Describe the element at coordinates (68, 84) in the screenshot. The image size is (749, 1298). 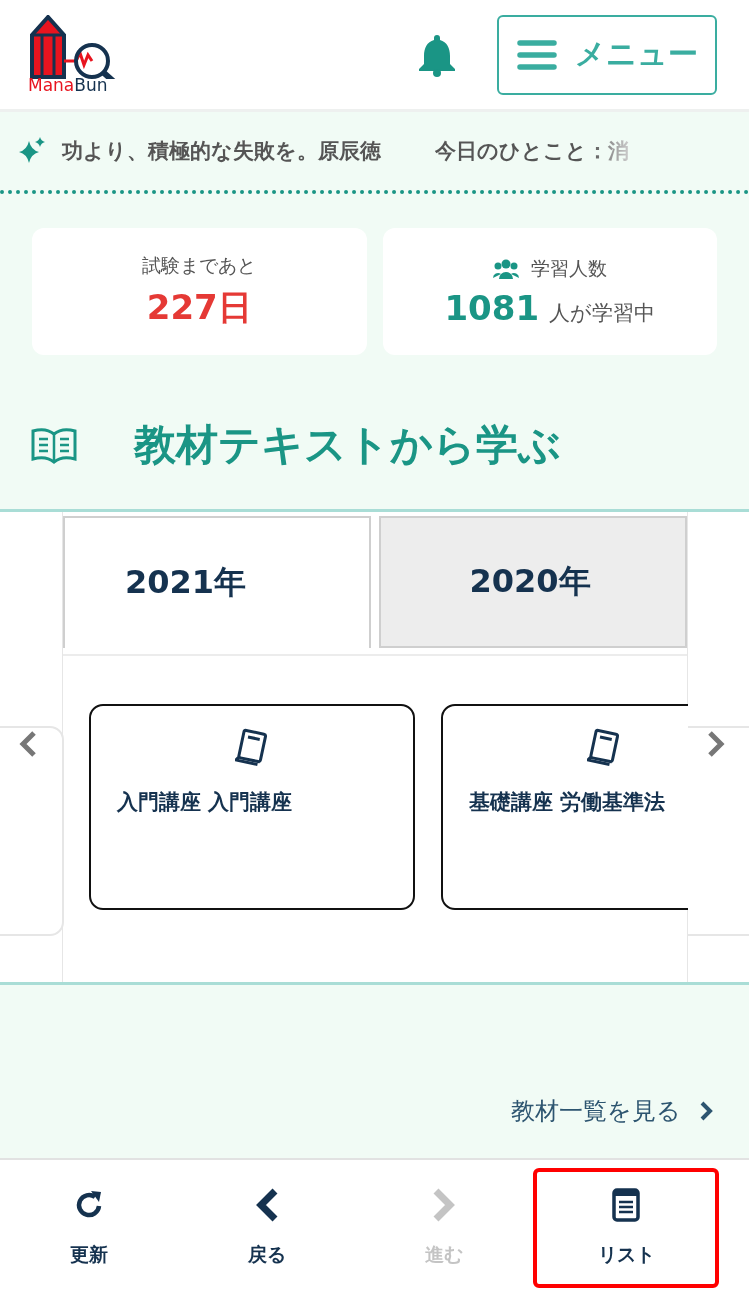
I see `logo-text: ManaBun` at that location.